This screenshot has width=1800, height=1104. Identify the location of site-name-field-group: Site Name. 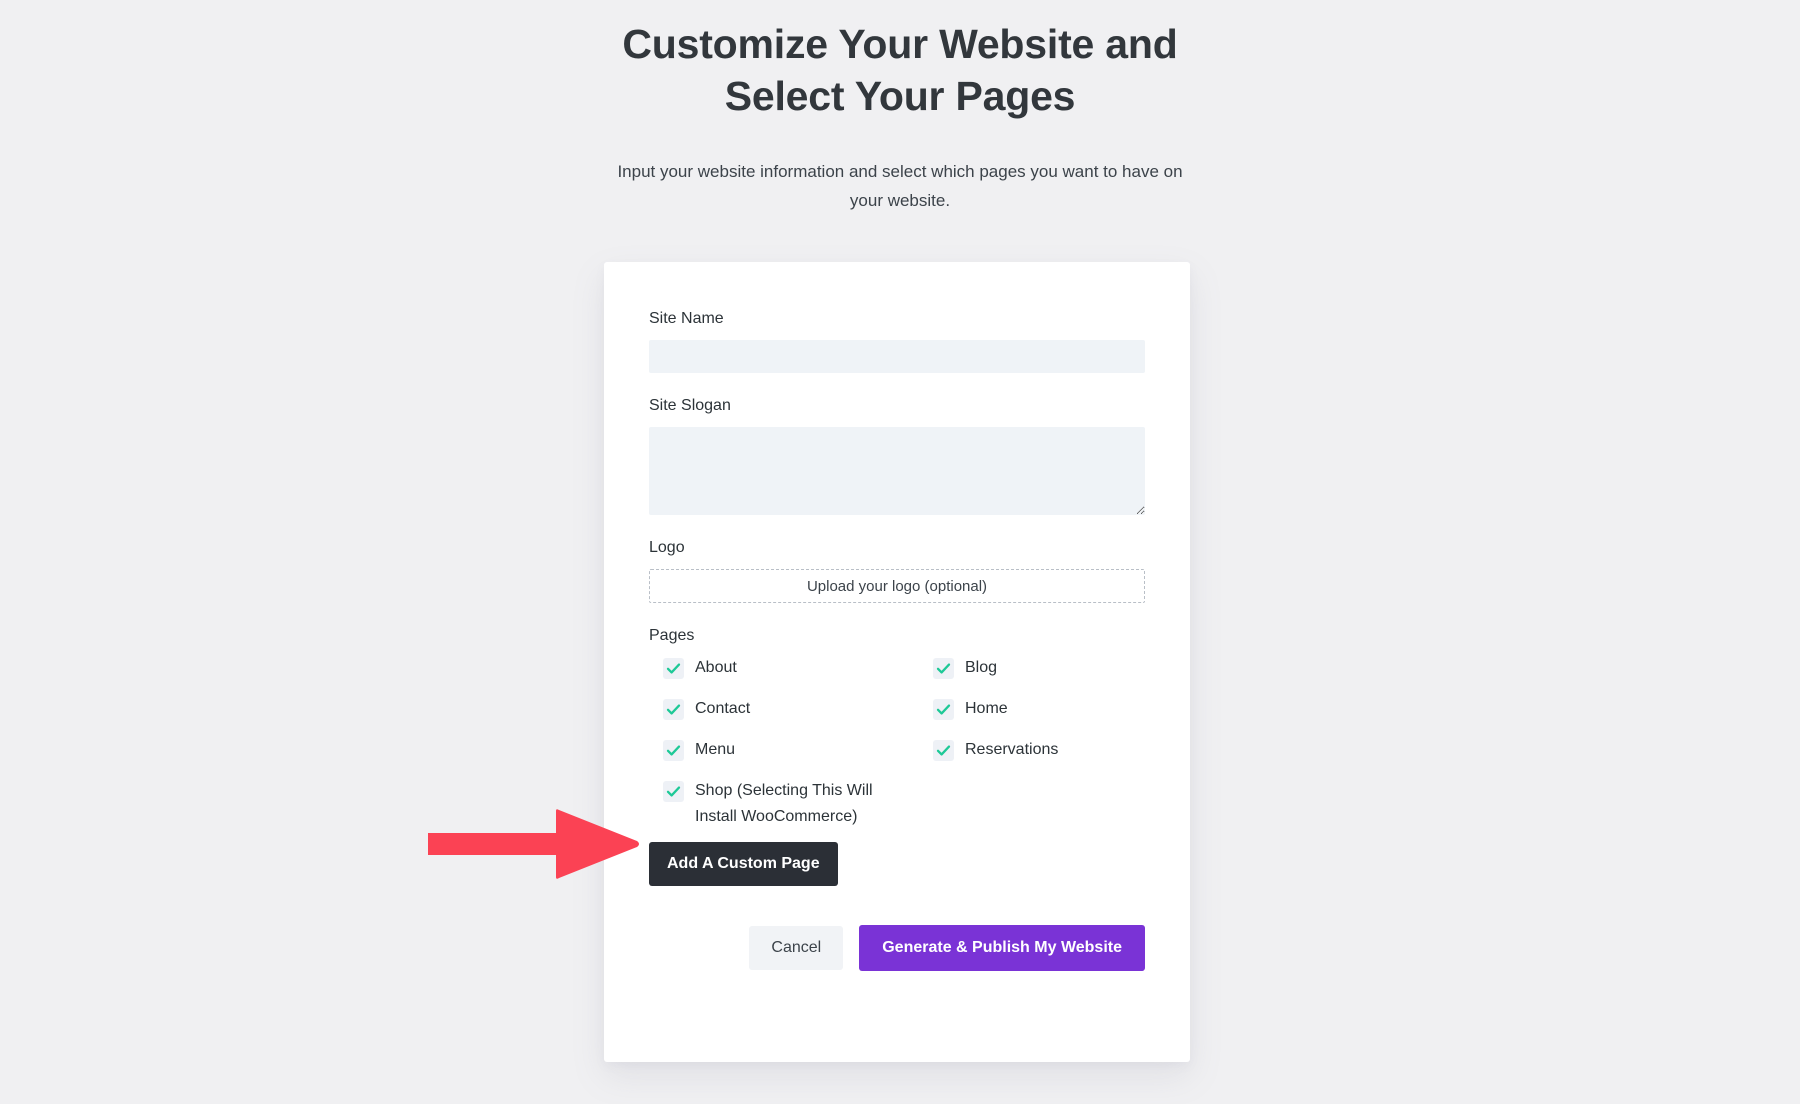
(897, 340).